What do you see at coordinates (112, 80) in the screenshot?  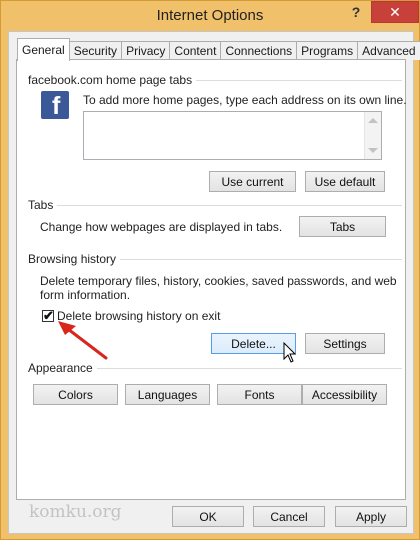 I see `home-page-group-title: facebook.com home page tabs` at bounding box center [112, 80].